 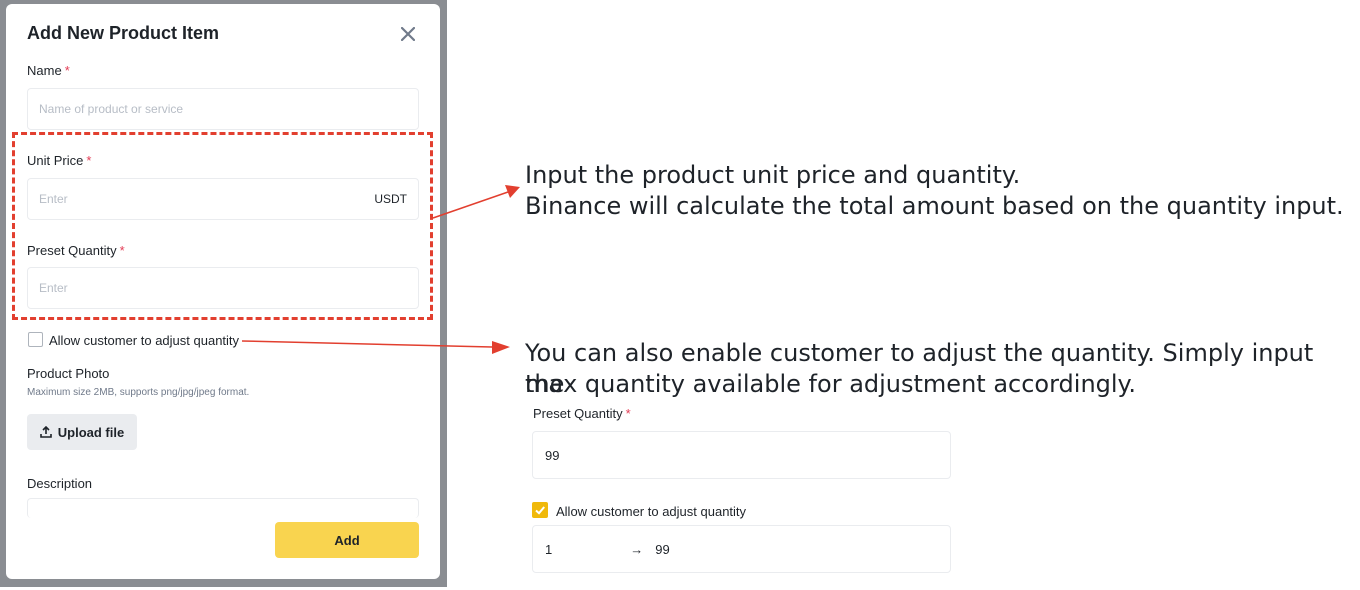 I want to click on example-preset-quantity-input: 99, so click(x=741, y=455).